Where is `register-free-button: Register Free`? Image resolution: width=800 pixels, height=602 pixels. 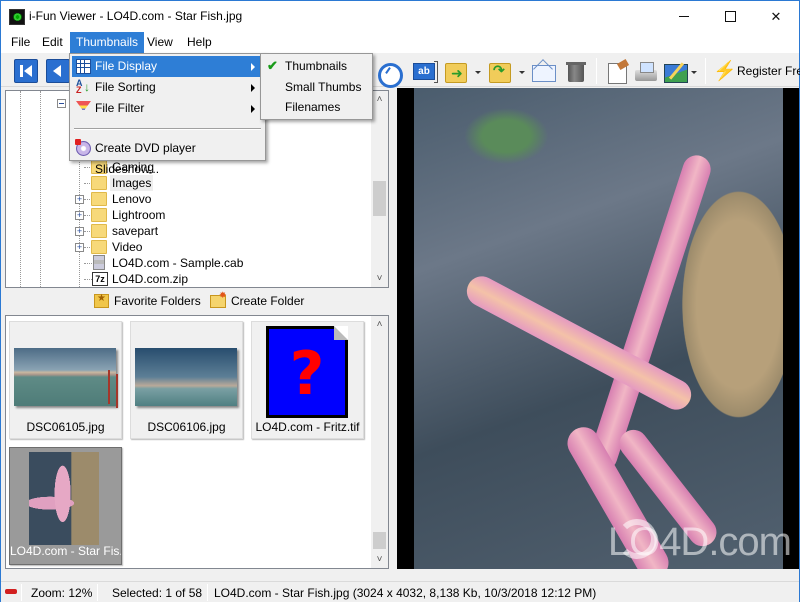 register-free-button: Register Free is located at coordinates (756, 71).